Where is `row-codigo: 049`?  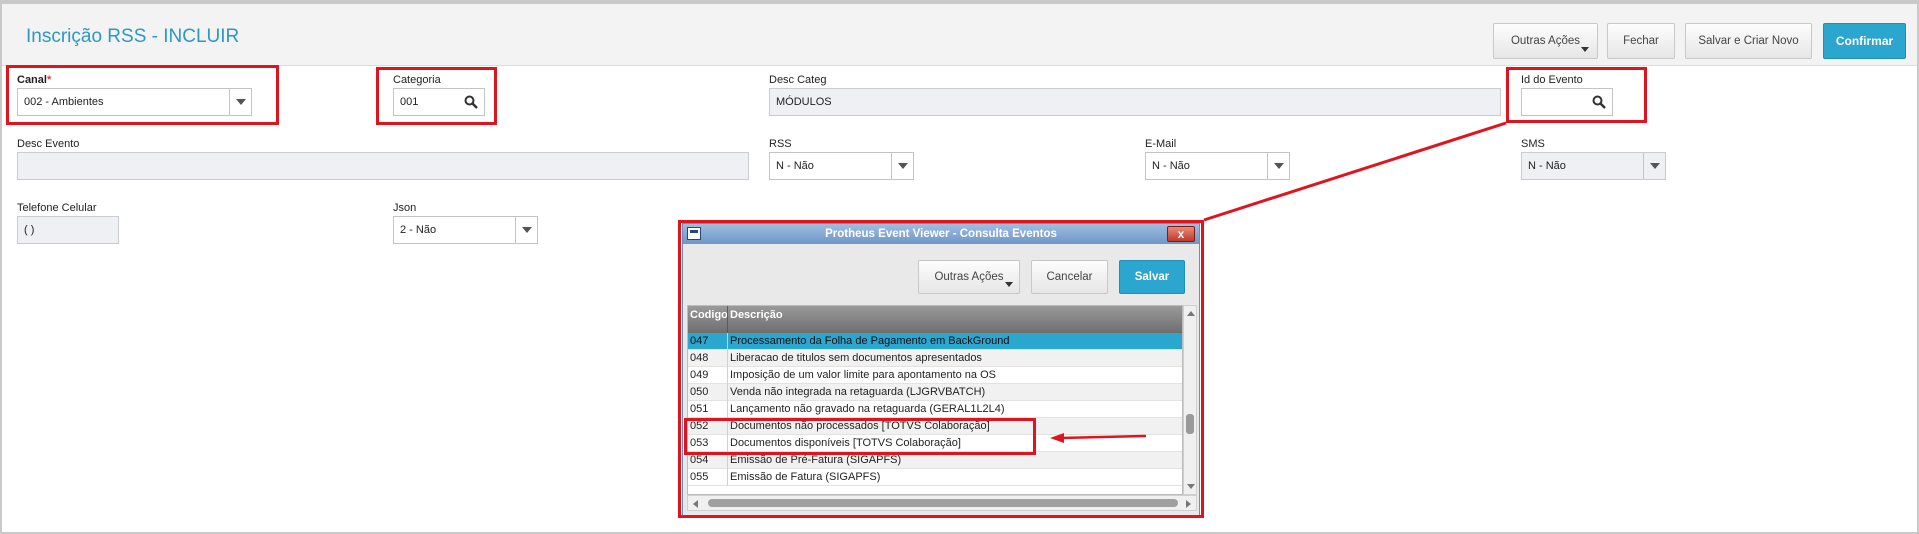
row-codigo: 049 is located at coordinates (699, 375).